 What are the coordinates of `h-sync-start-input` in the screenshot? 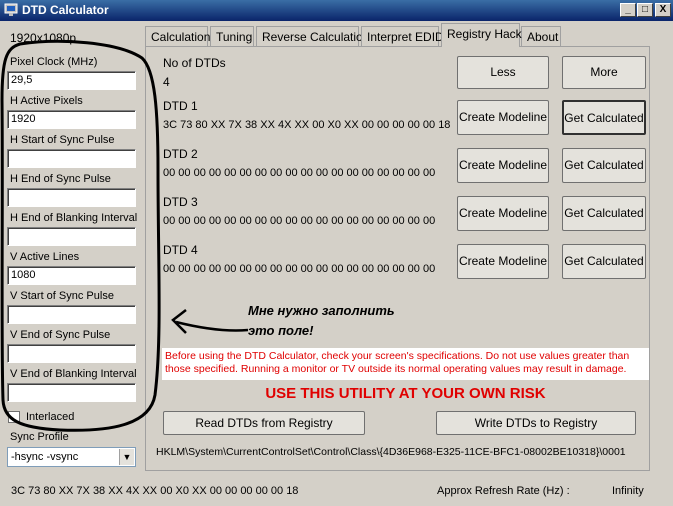 It's located at (71, 158).